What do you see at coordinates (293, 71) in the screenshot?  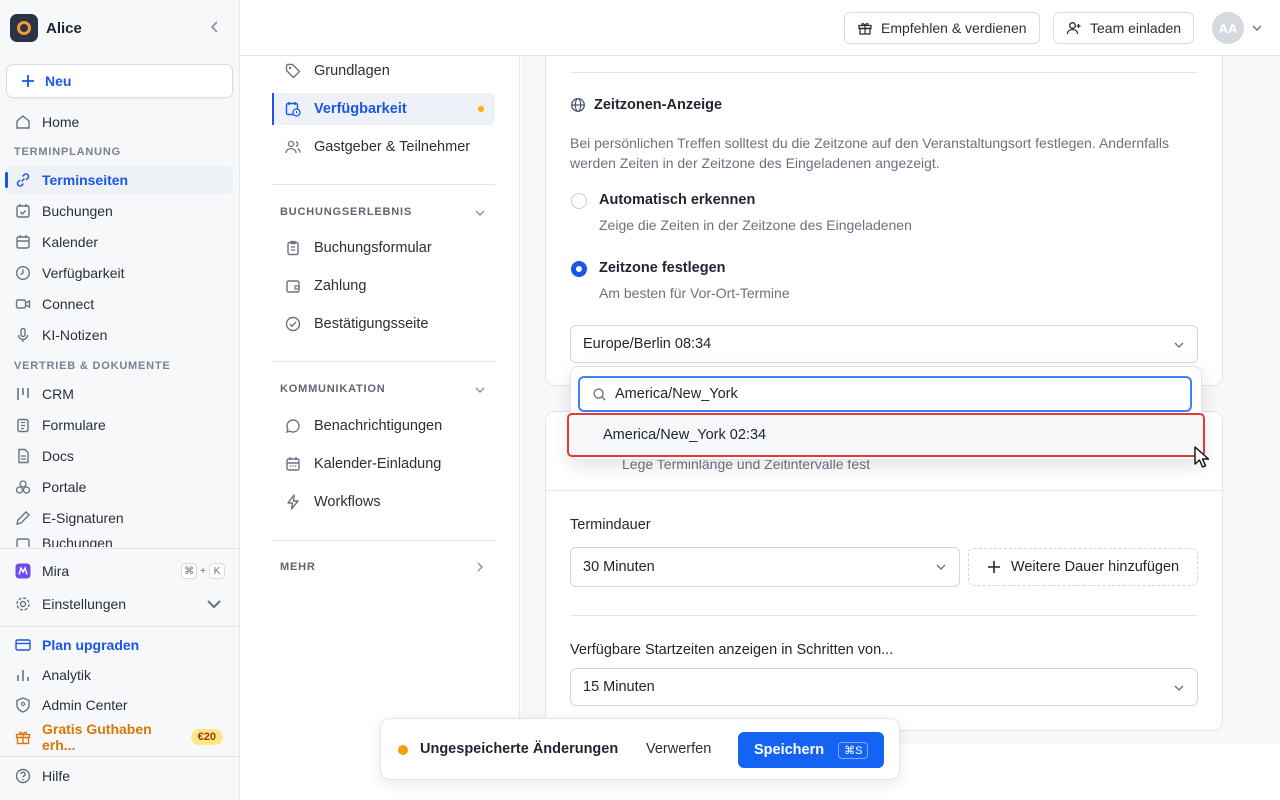 I see `tag-icon` at bounding box center [293, 71].